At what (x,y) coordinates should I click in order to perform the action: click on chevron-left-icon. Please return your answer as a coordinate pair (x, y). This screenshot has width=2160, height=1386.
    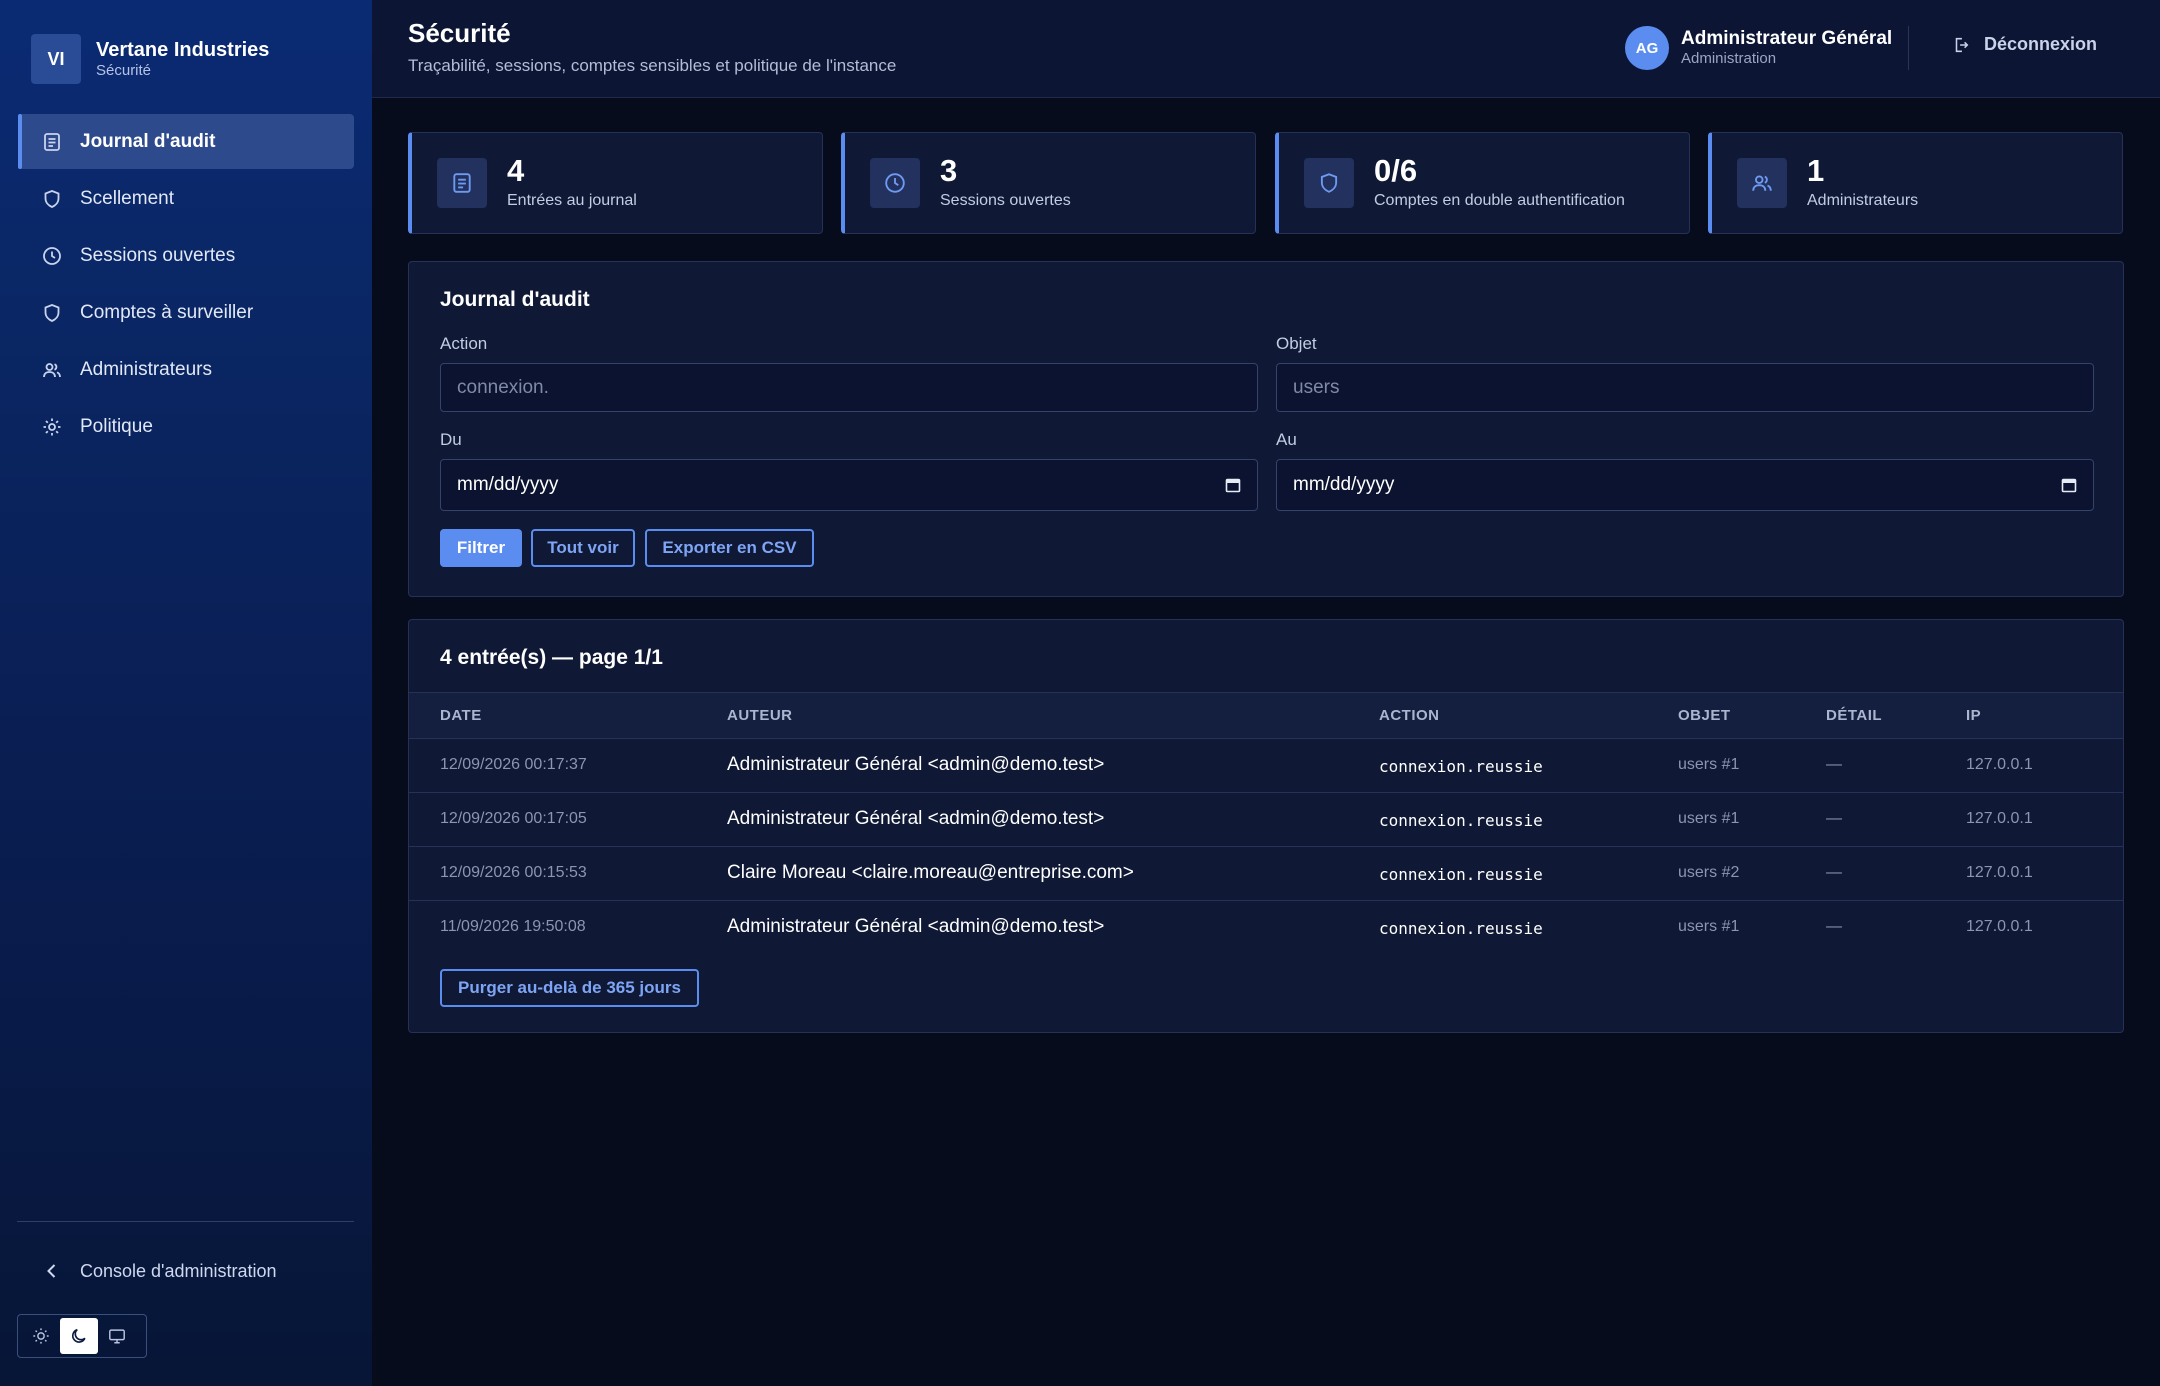
    Looking at the image, I should click on (52, 1271).